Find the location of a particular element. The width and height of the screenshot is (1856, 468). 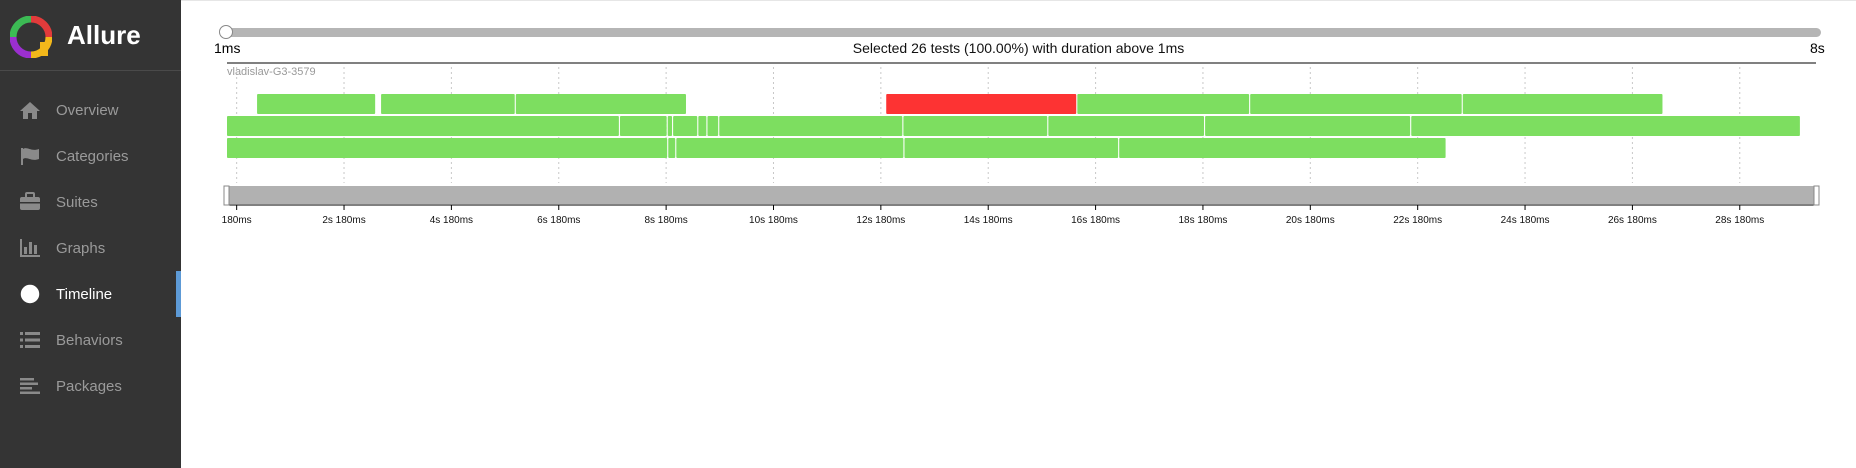

sidebar-item-label: Graphs is located at coordinates (81, 248).